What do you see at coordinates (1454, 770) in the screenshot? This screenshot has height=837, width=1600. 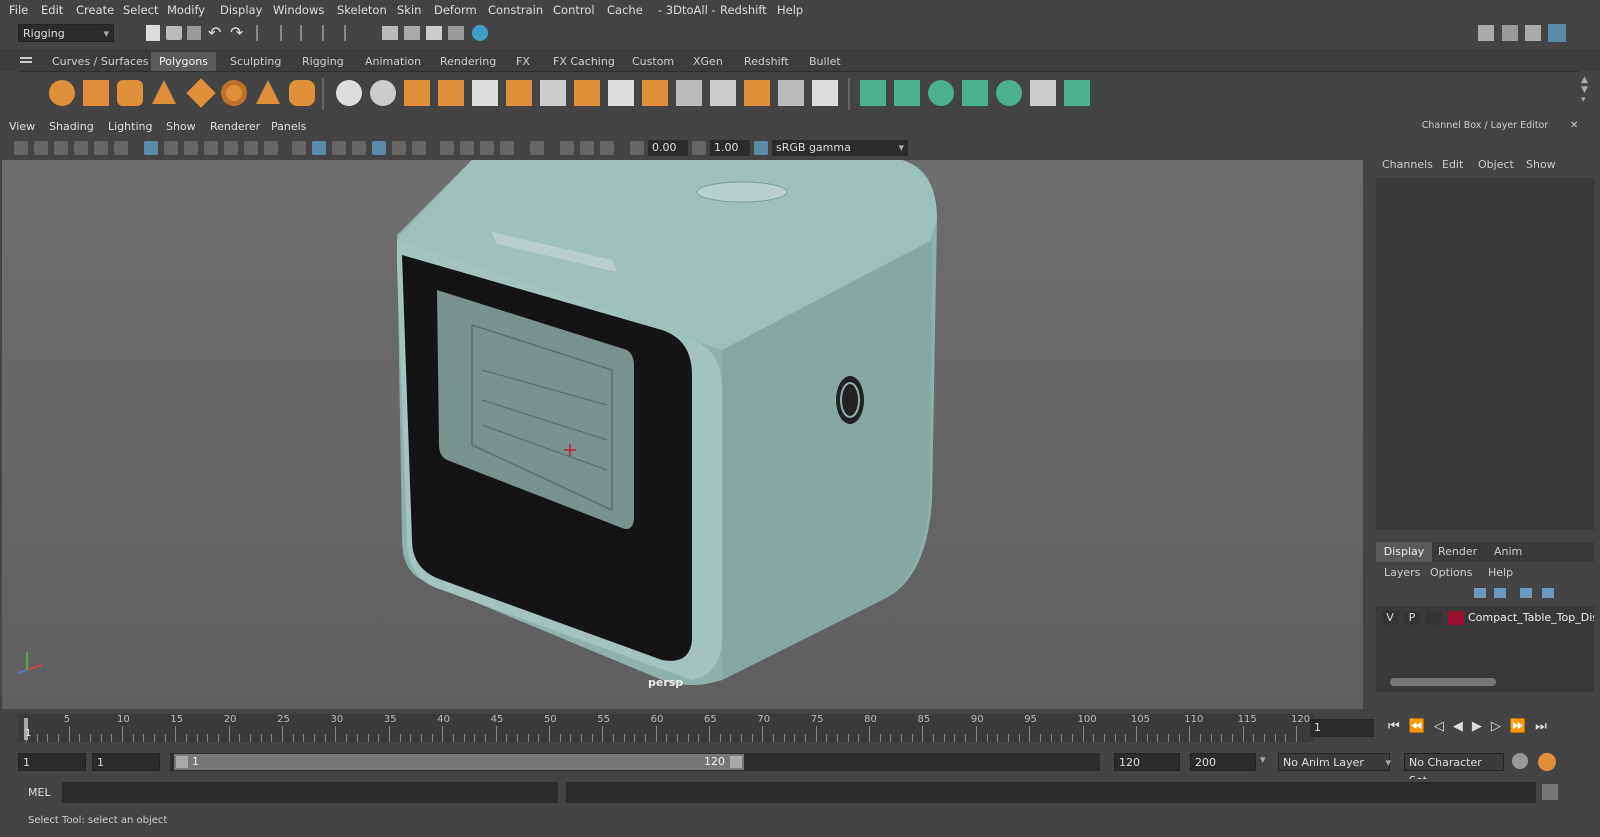 I see `character-set-dropdown: No Character Set` at bounding box center [1454, 770].